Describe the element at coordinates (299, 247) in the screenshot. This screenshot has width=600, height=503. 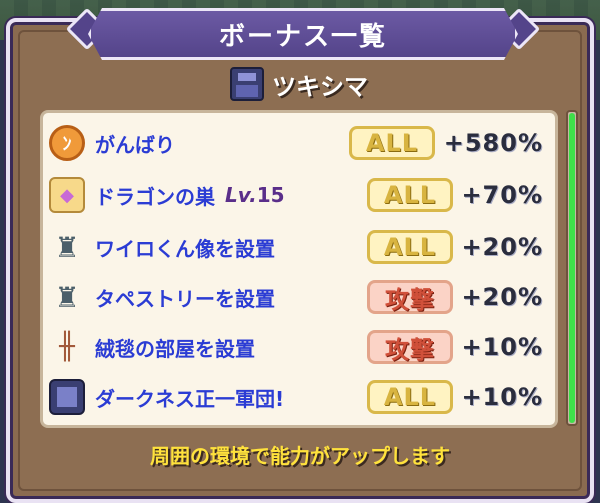
I see `list-item: ♜ ワイロくん像を設置 ALL +20%` at that location.